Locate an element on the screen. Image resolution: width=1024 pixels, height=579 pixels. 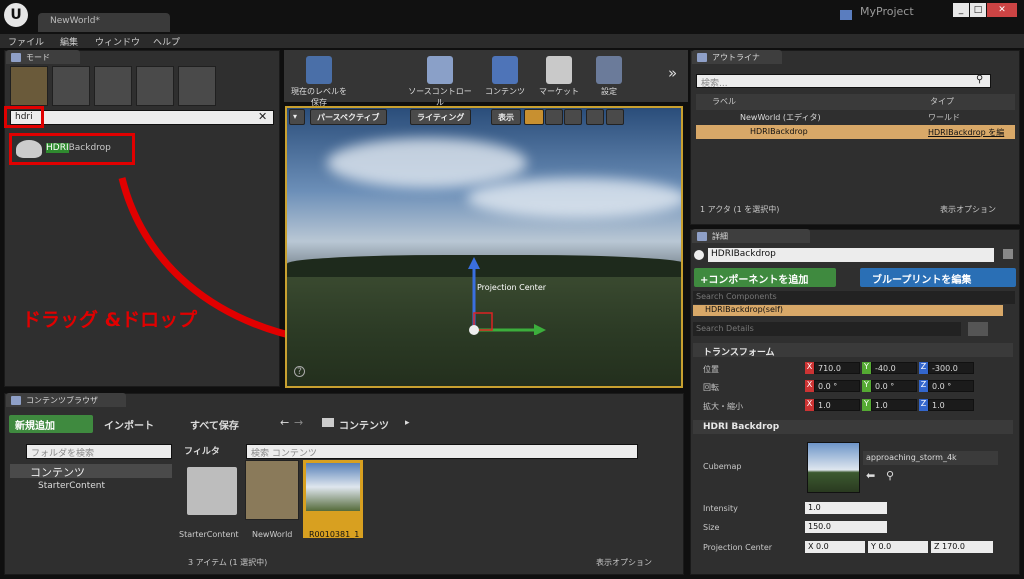
cubemap-thumbnail is located at coordinates (833, 467).